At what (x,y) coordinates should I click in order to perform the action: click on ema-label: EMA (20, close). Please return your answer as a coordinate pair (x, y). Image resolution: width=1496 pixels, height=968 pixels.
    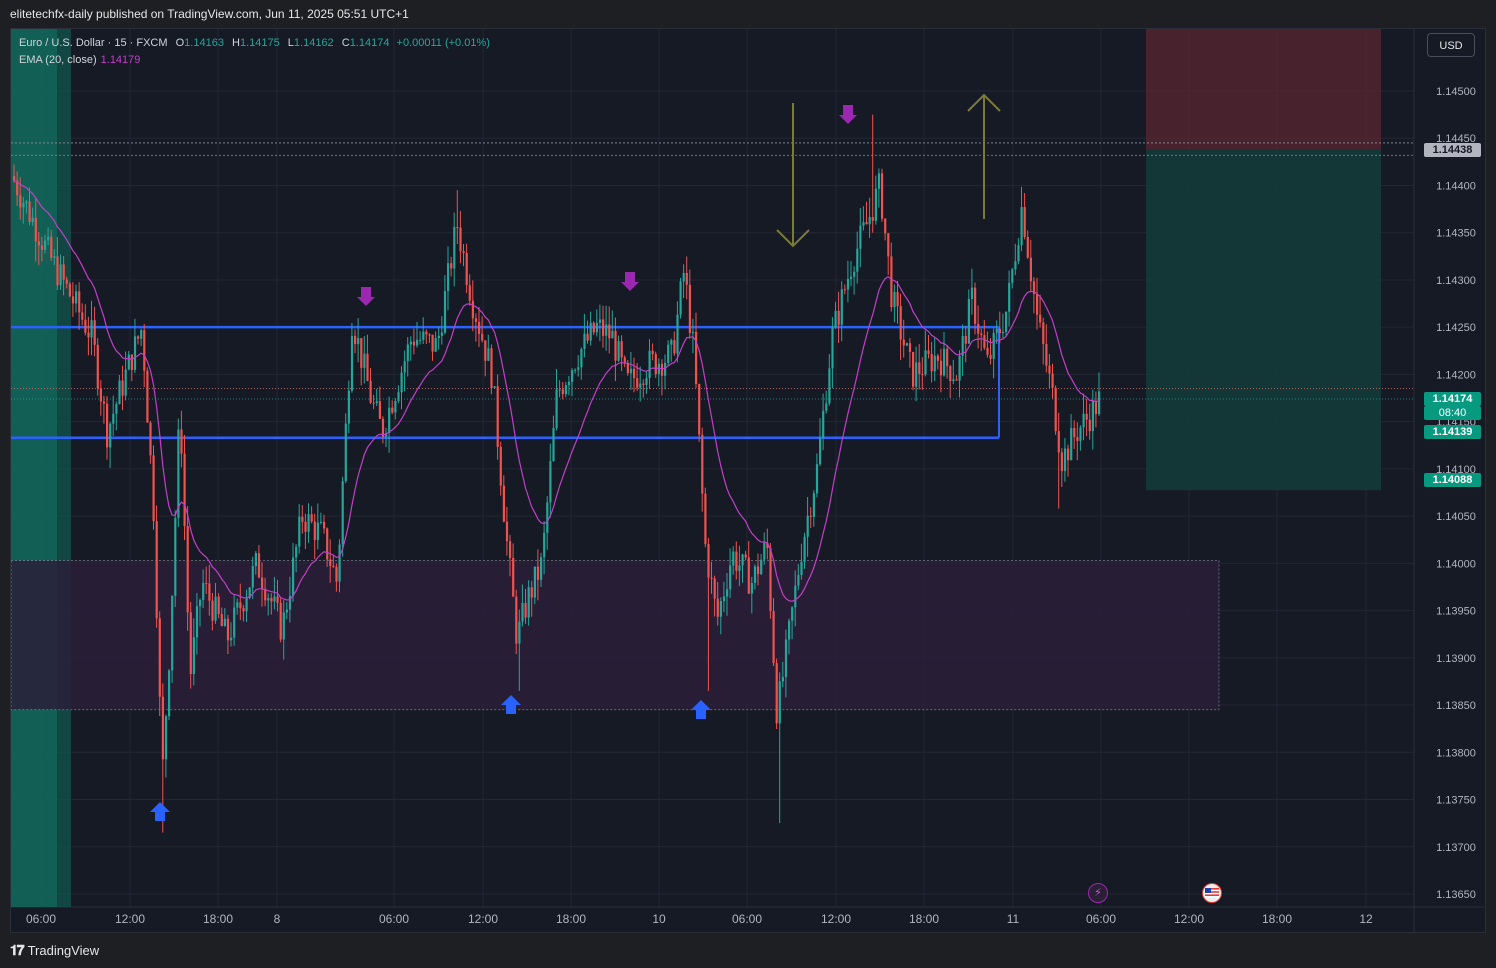
    Looking at the image, I should click on (58, 60).